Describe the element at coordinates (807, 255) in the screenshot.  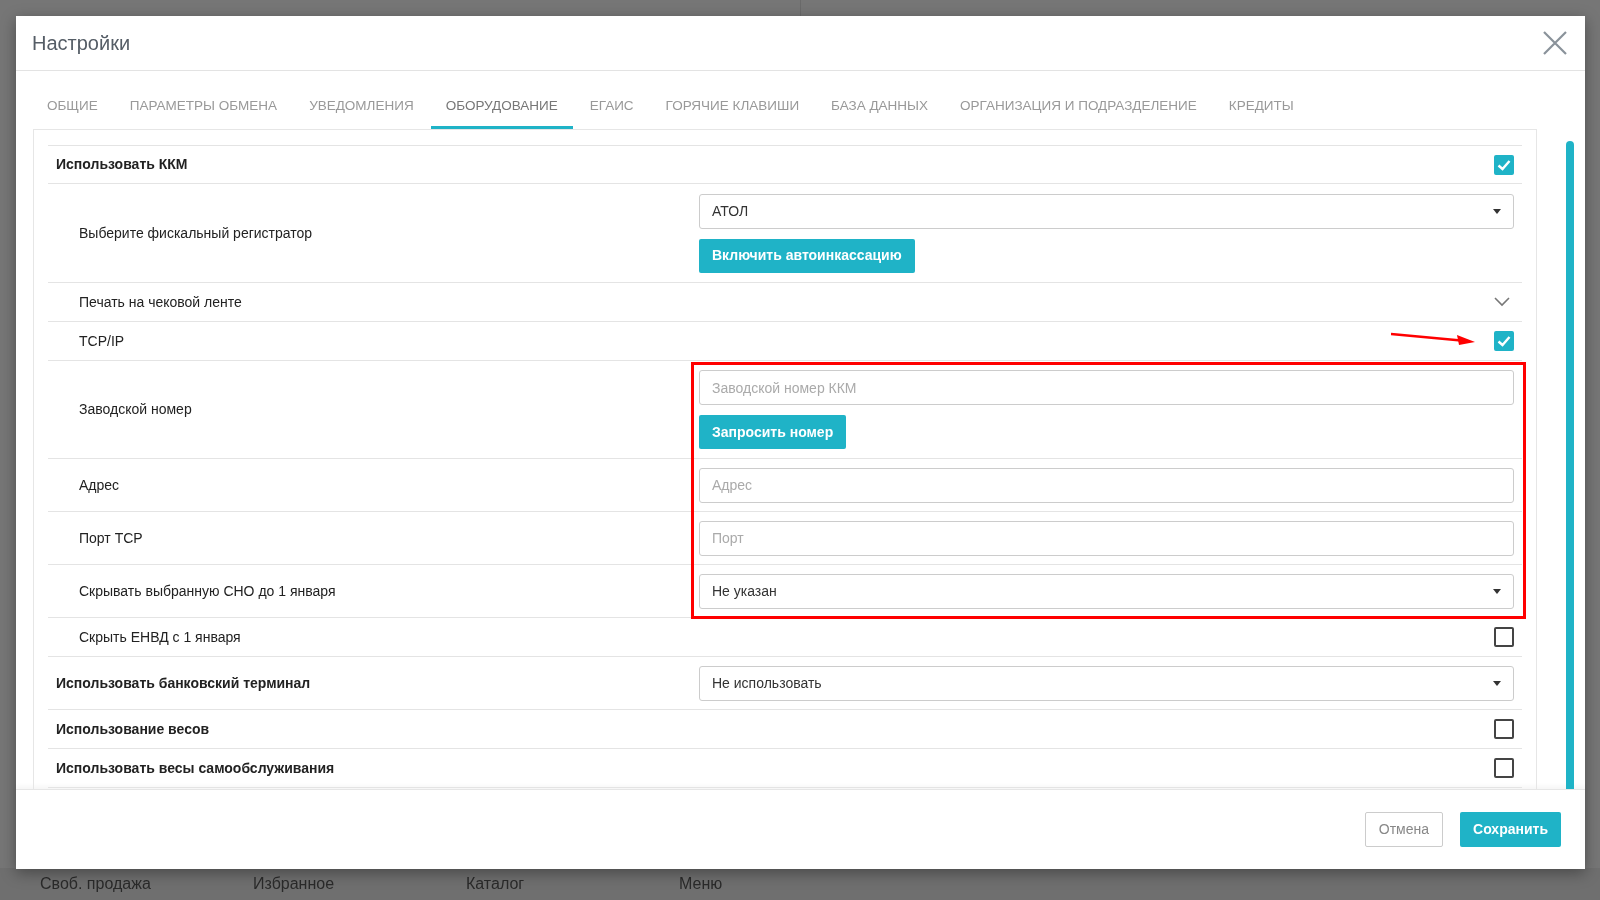
I see `action-button: Включить автоинкассацию` at that location.